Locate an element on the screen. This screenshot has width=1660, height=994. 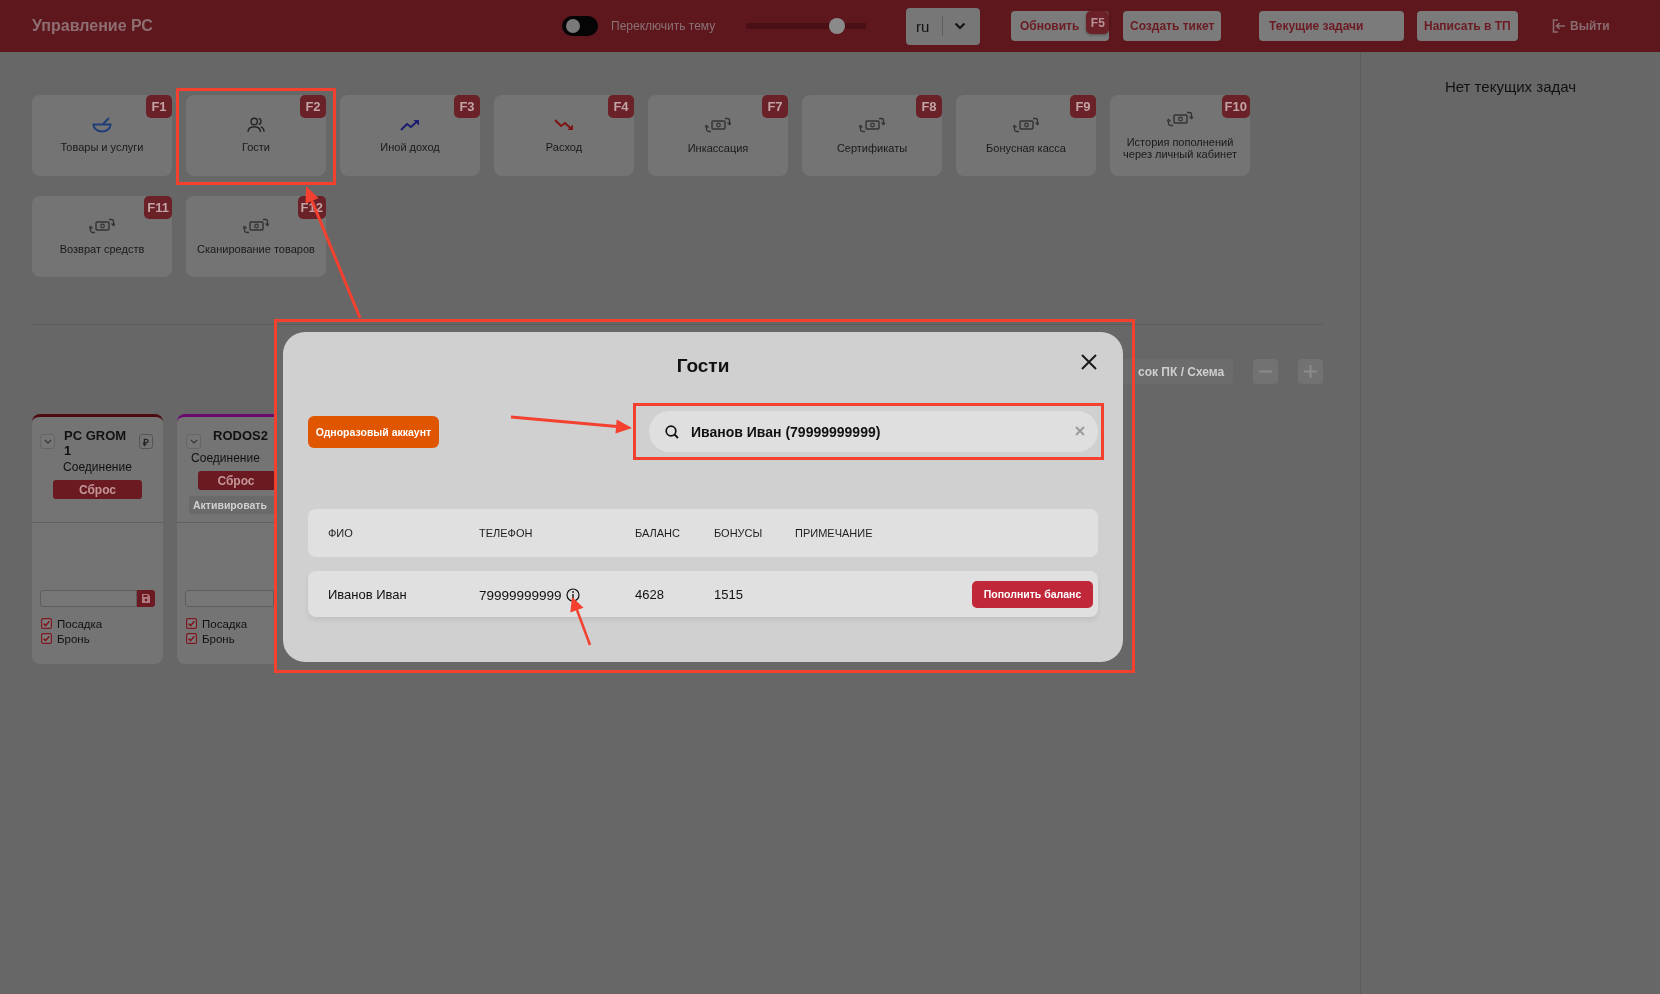
slider-thumb is located at coordinates (837, 26).